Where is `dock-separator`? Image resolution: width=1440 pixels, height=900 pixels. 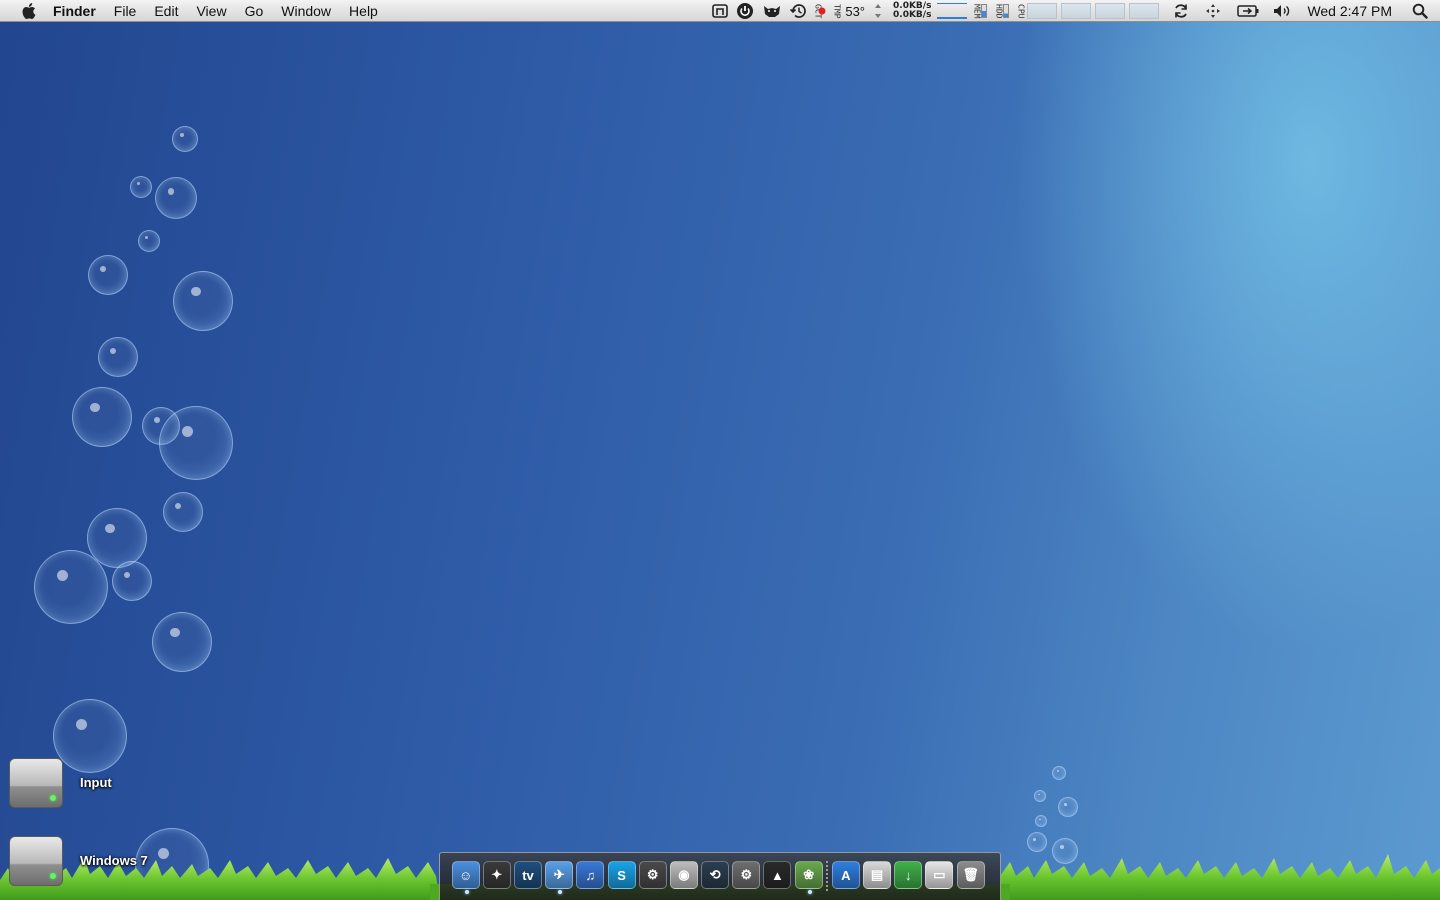
dock-separator is located at coordinates (827, 876).